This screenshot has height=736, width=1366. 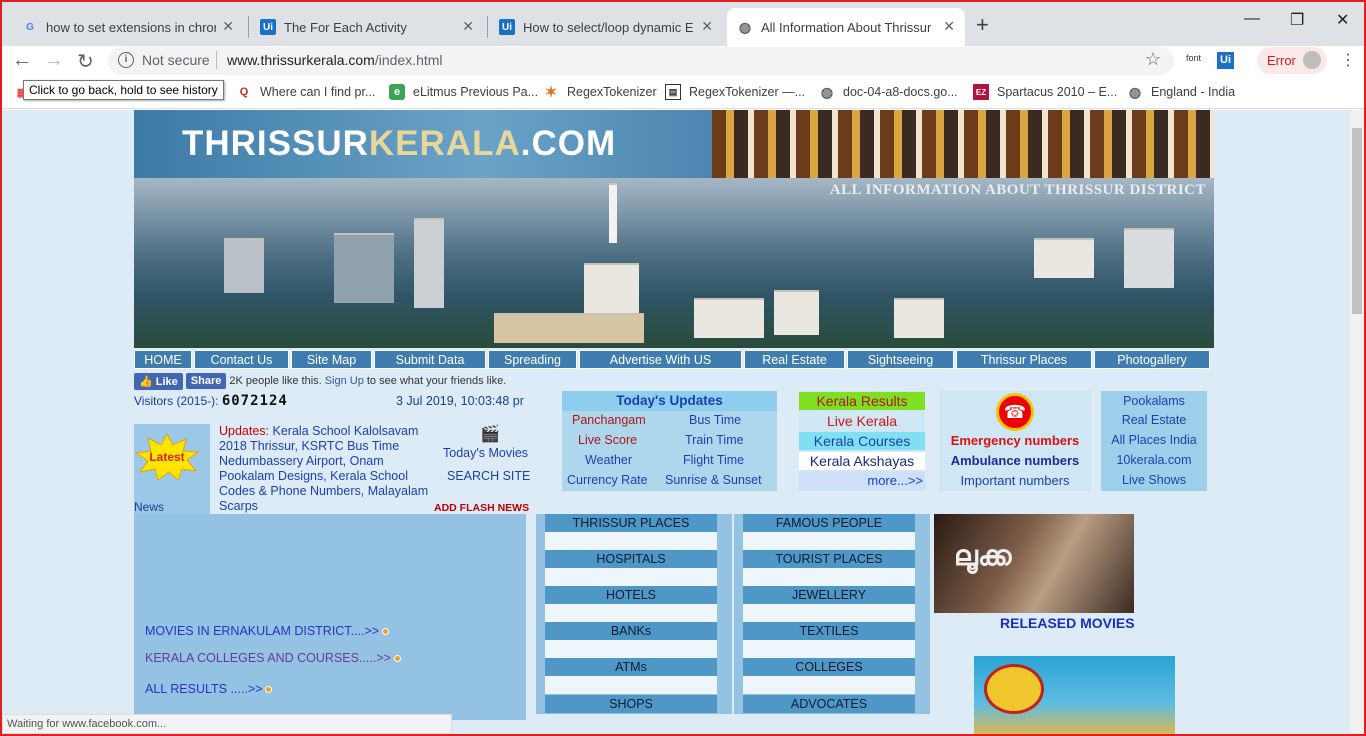 I want to click on nav-site-map: Site Map, so click(x=331, y=359).